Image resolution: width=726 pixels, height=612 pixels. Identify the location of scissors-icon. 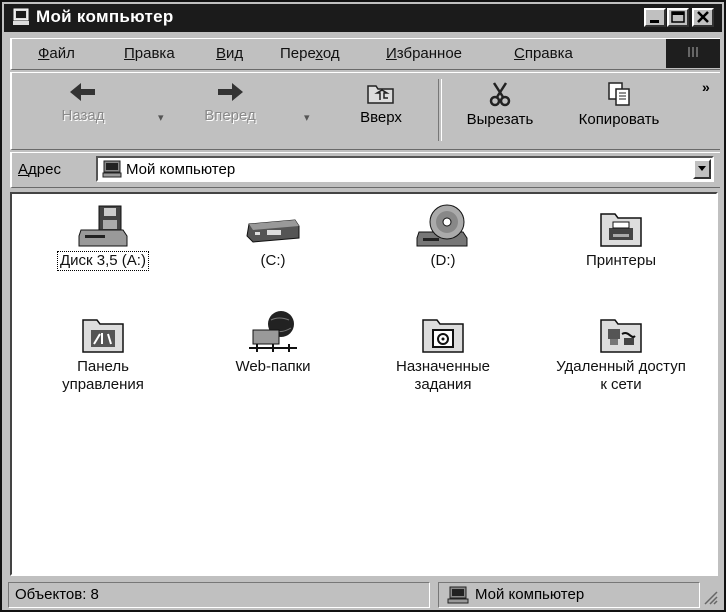
(500, 94).